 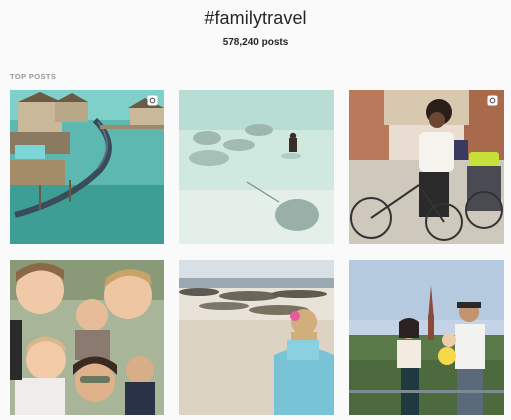 I want to click on post-image-family-selfie, so click(x=87, y=337).